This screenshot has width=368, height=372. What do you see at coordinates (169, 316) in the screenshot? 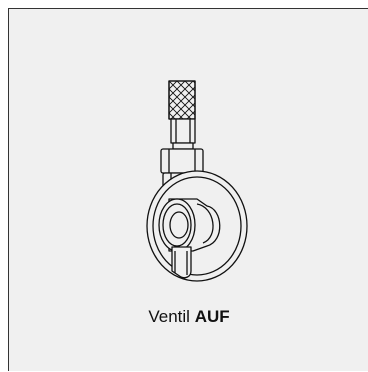
I see `caption-prefix: Ventil` at bounding box center [169, 316].